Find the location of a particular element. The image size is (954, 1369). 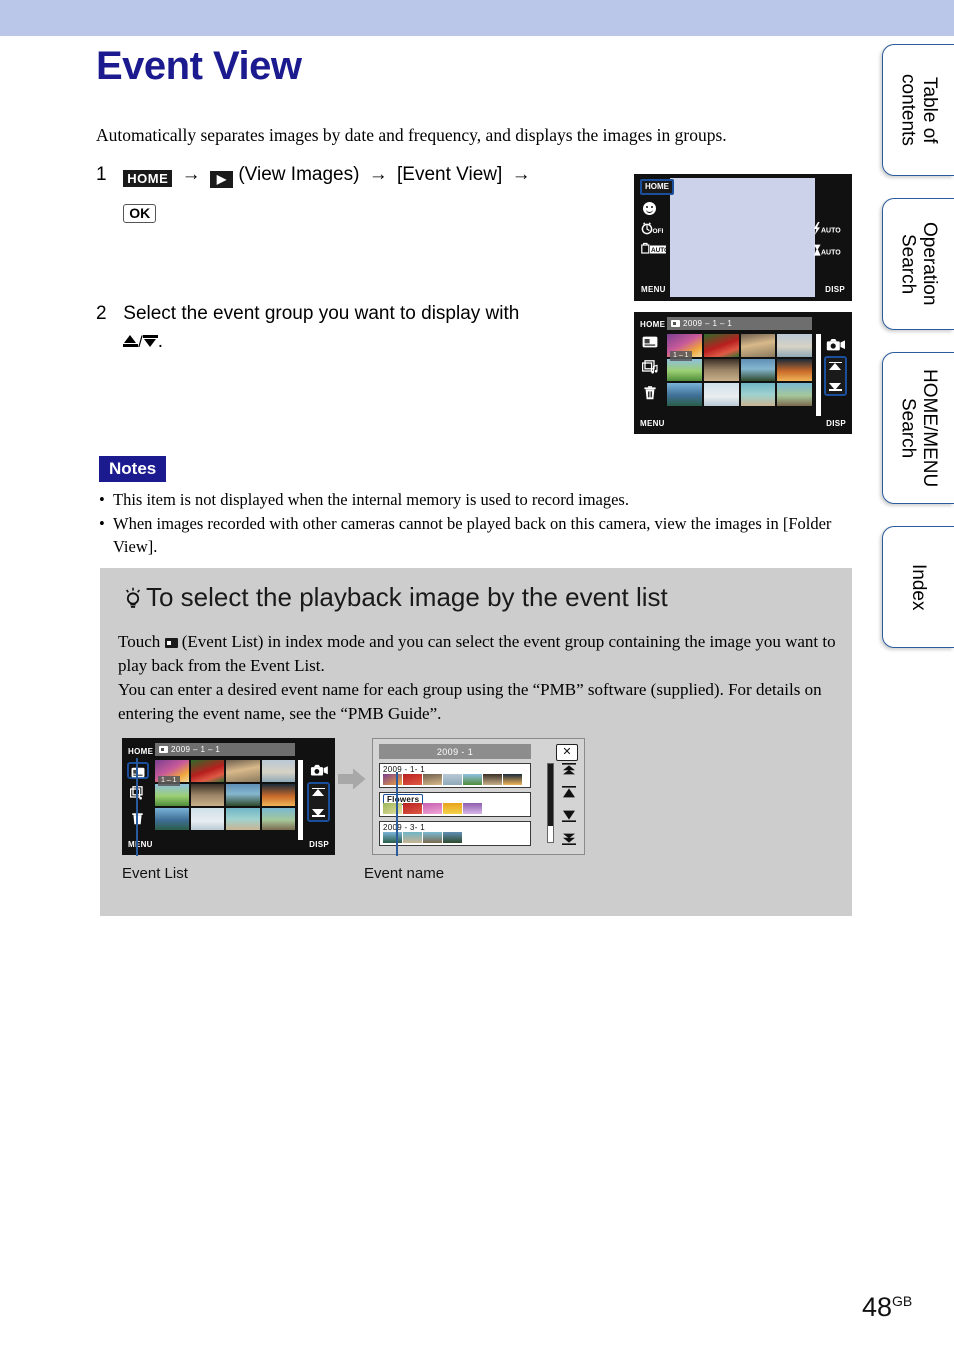

flash-auto-icon: AUTO is located at coordinates (827, 228).